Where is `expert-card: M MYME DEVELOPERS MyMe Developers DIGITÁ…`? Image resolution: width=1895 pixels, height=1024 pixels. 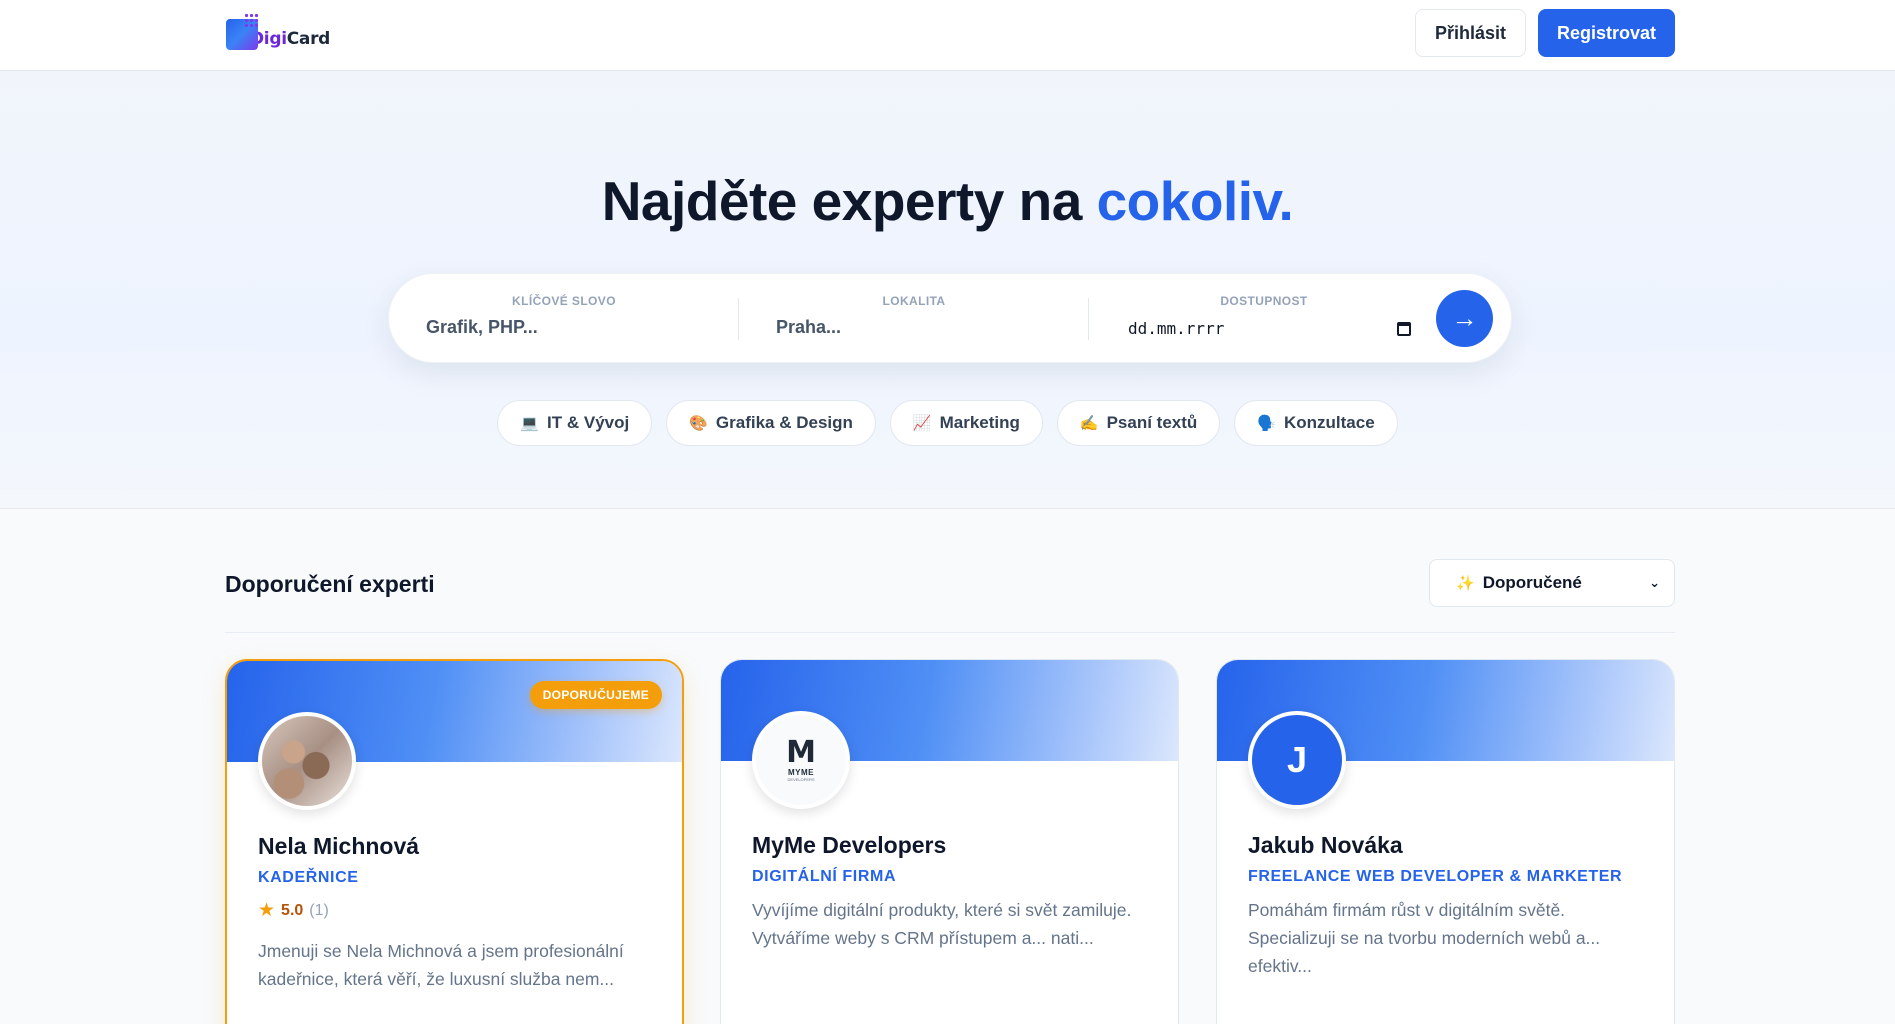
expert-card: M MYME DEVELOPERS MyMe Developers DIGITÁ… is located at coordinates (949, 841).